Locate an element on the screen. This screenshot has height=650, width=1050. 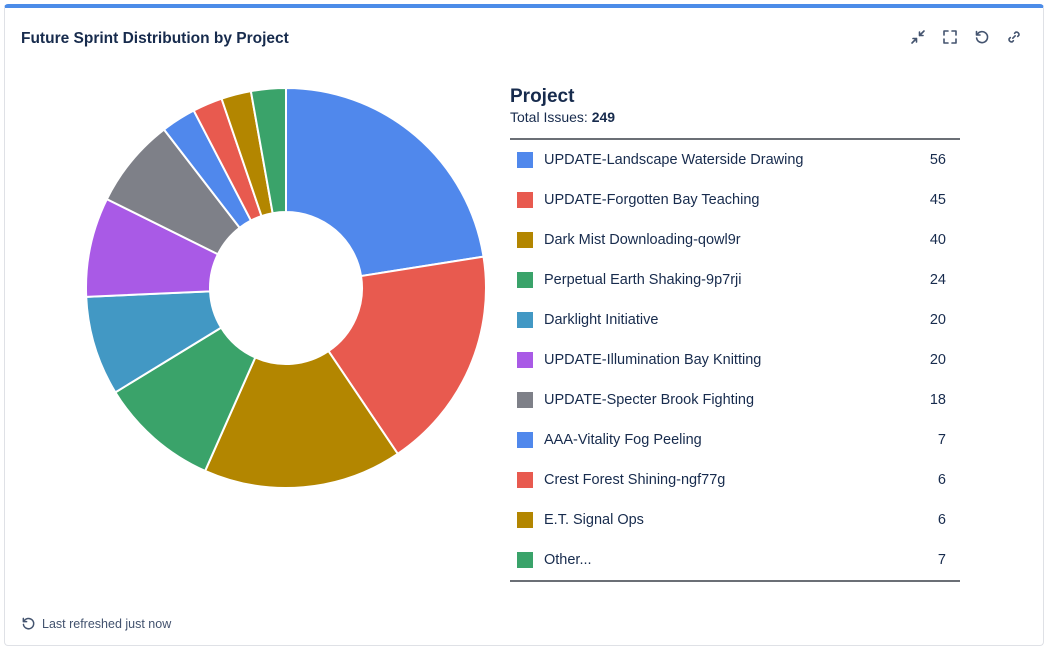
legend-item: Perpetual Earth Shaking-9p7rji 24 is located at coordinates (735, 280).